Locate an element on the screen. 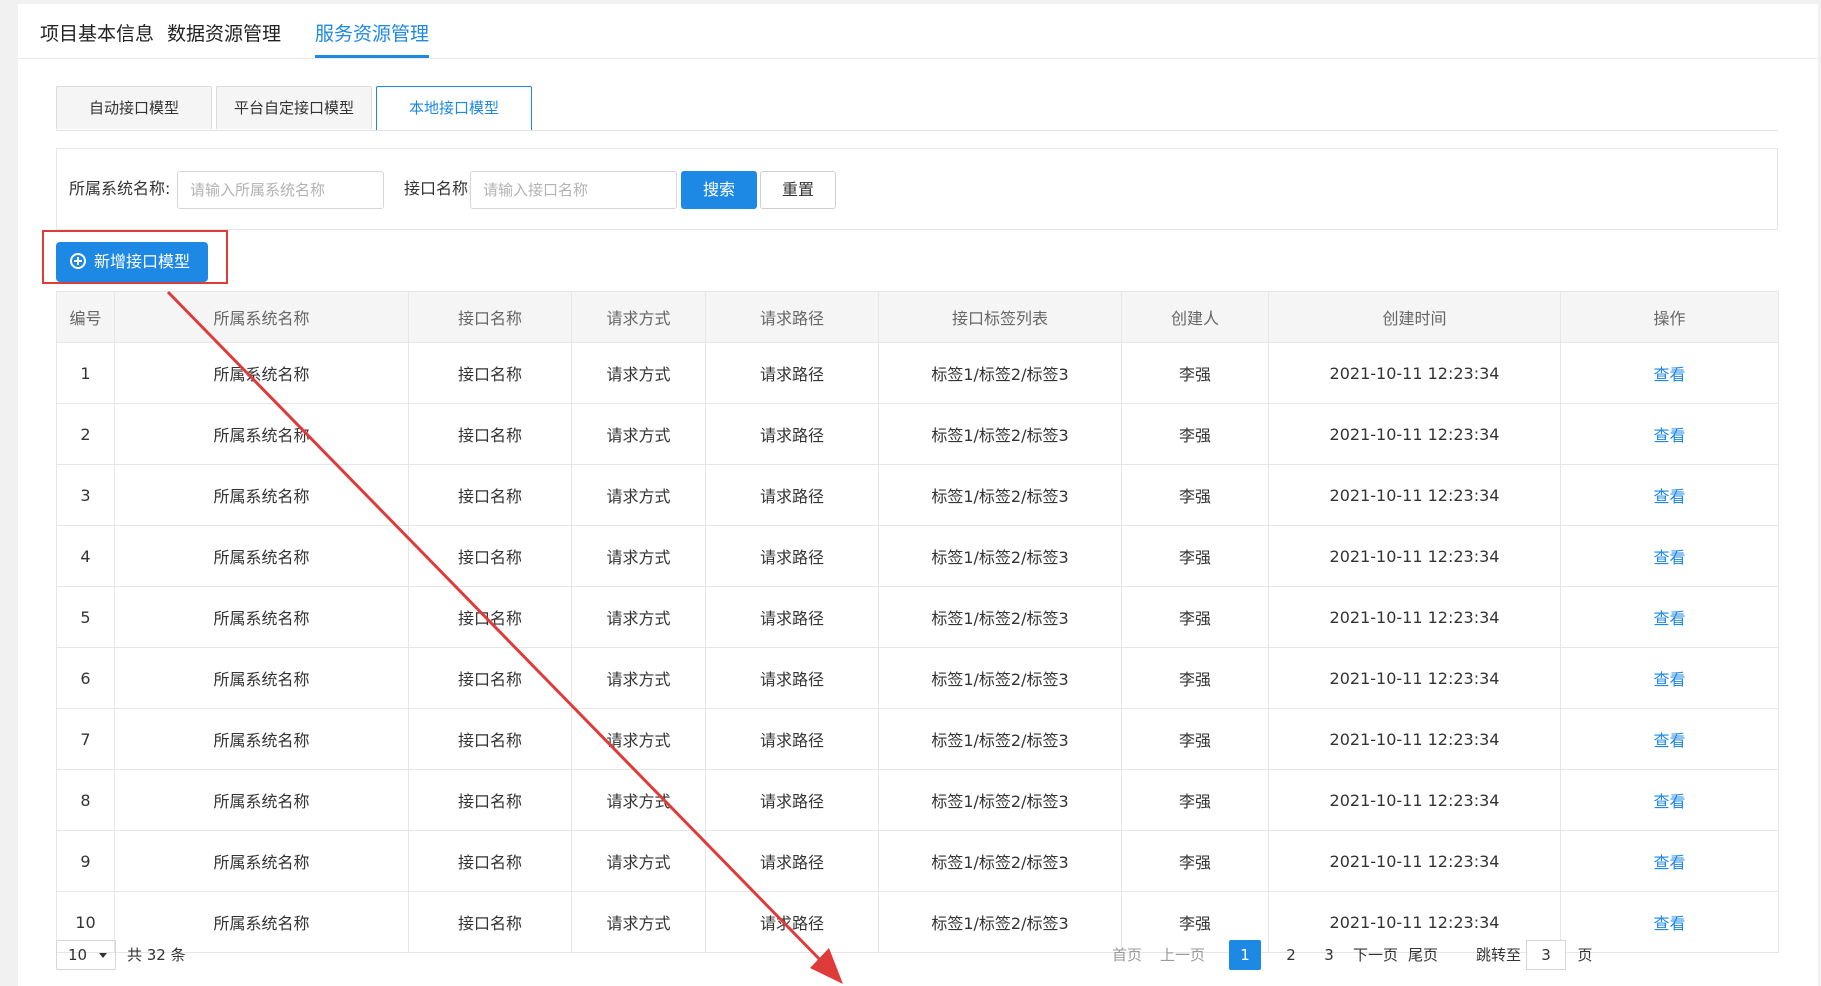 This screenshot has height=986, width=1821. col-header-path: 请求路径 is located at coordinates (792, 317).